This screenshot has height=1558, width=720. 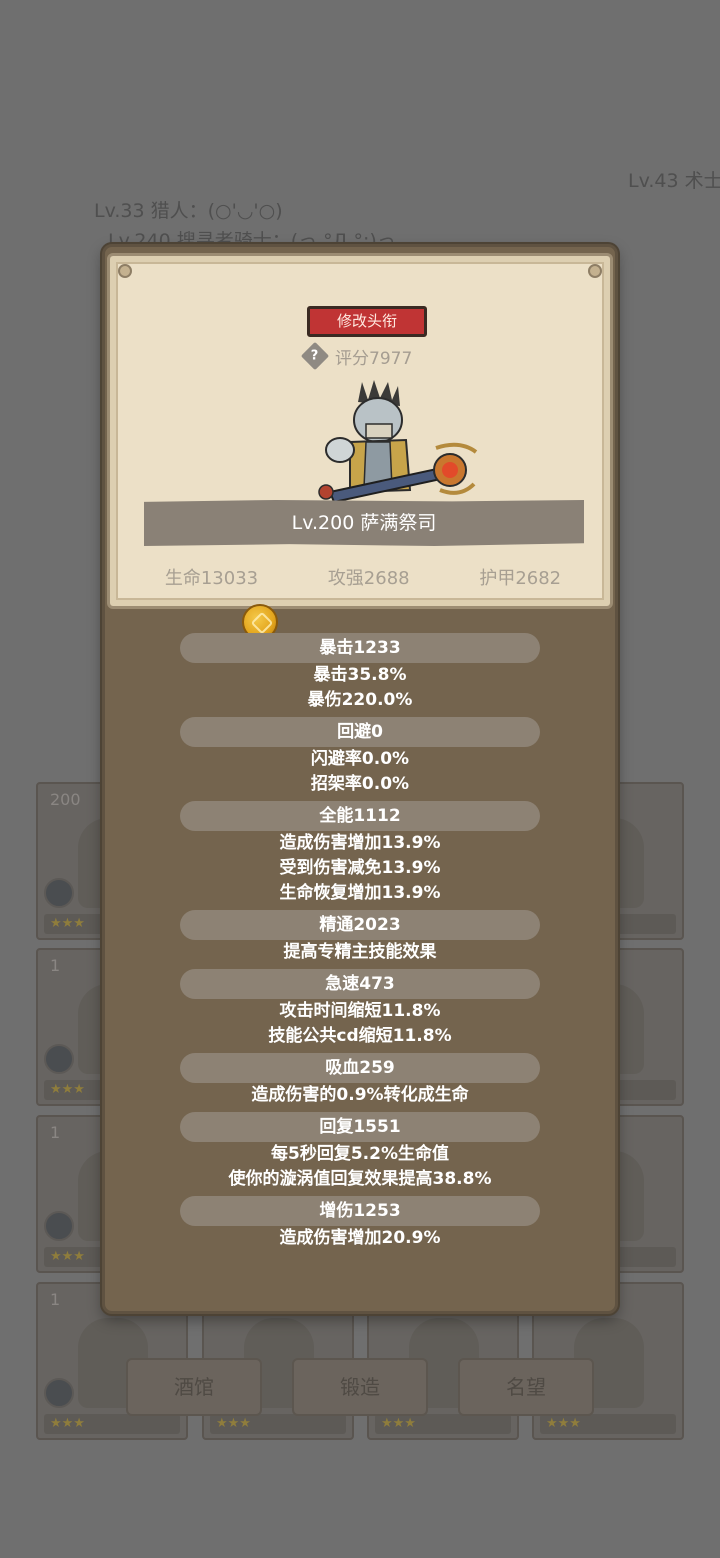 I want to click on stat-detail: 闪避率0.0%, so click(x=360, y=759).